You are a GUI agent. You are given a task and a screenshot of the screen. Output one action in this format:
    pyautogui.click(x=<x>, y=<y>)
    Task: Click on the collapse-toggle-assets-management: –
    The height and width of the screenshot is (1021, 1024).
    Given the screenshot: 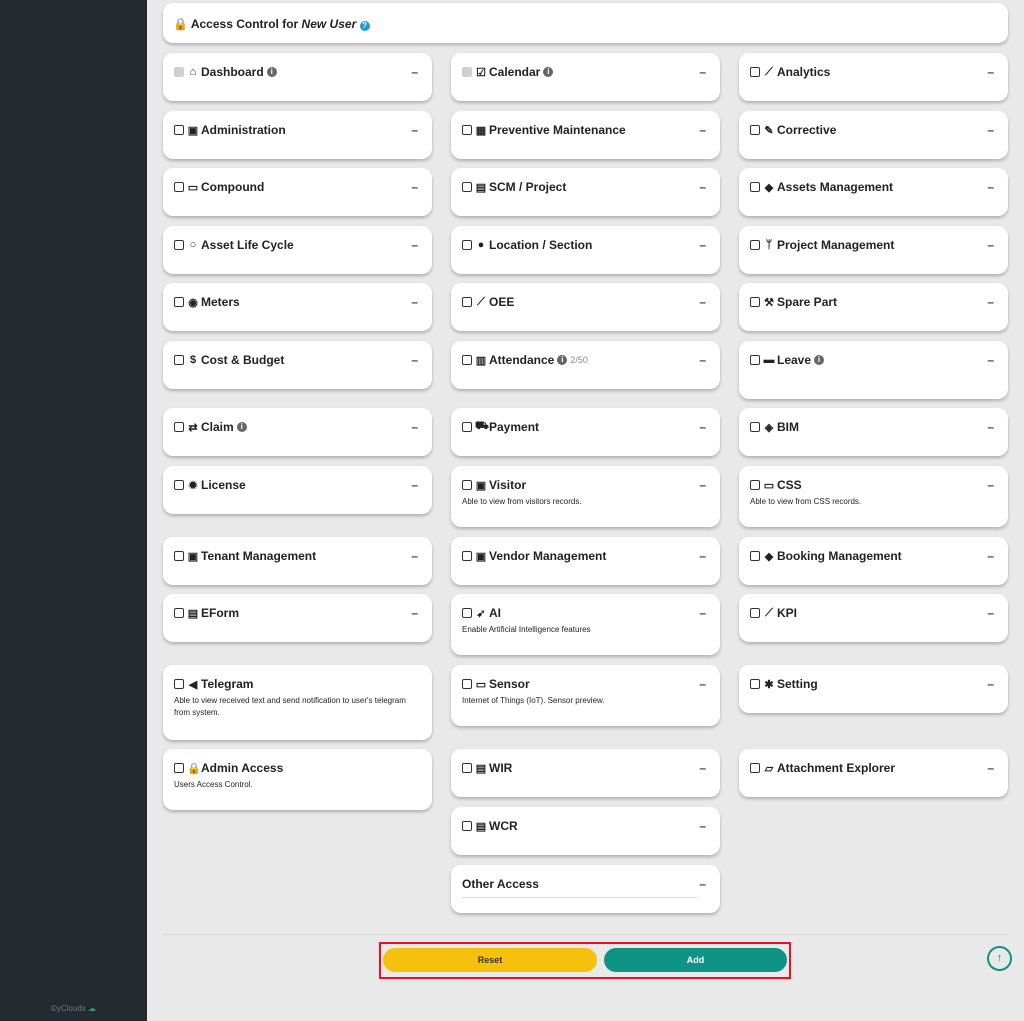 What is the action you would take?
    pyautogui.click(x=990, y=187)
    